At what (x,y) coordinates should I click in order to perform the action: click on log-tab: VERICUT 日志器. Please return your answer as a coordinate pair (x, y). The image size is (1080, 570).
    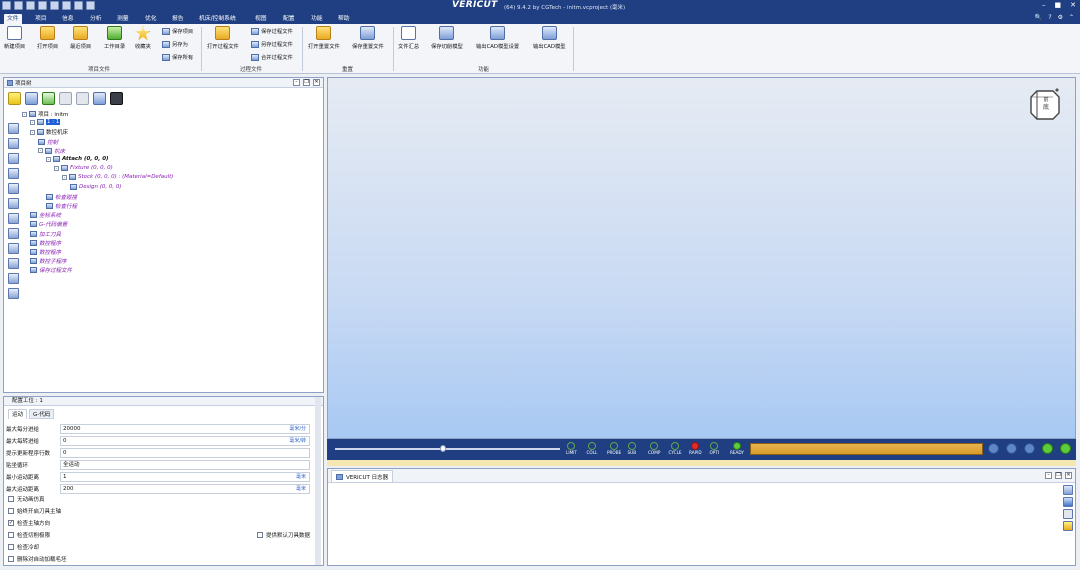
    Looking at the image, I should click on (362, 476).